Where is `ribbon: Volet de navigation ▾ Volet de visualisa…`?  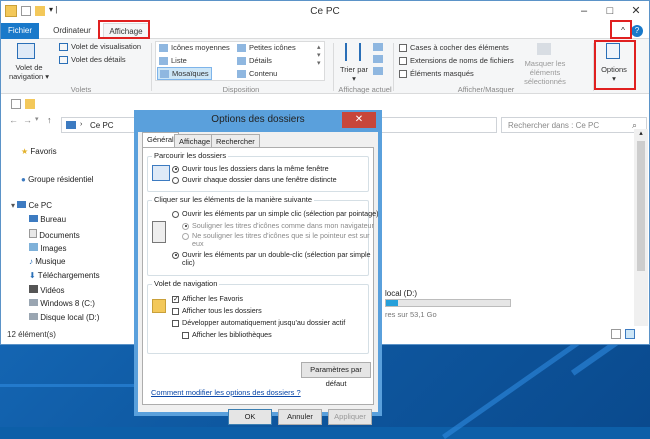 ribbon: Volet de navigation ▾ Volet de visualisa… is located at coordinates (325, 66).